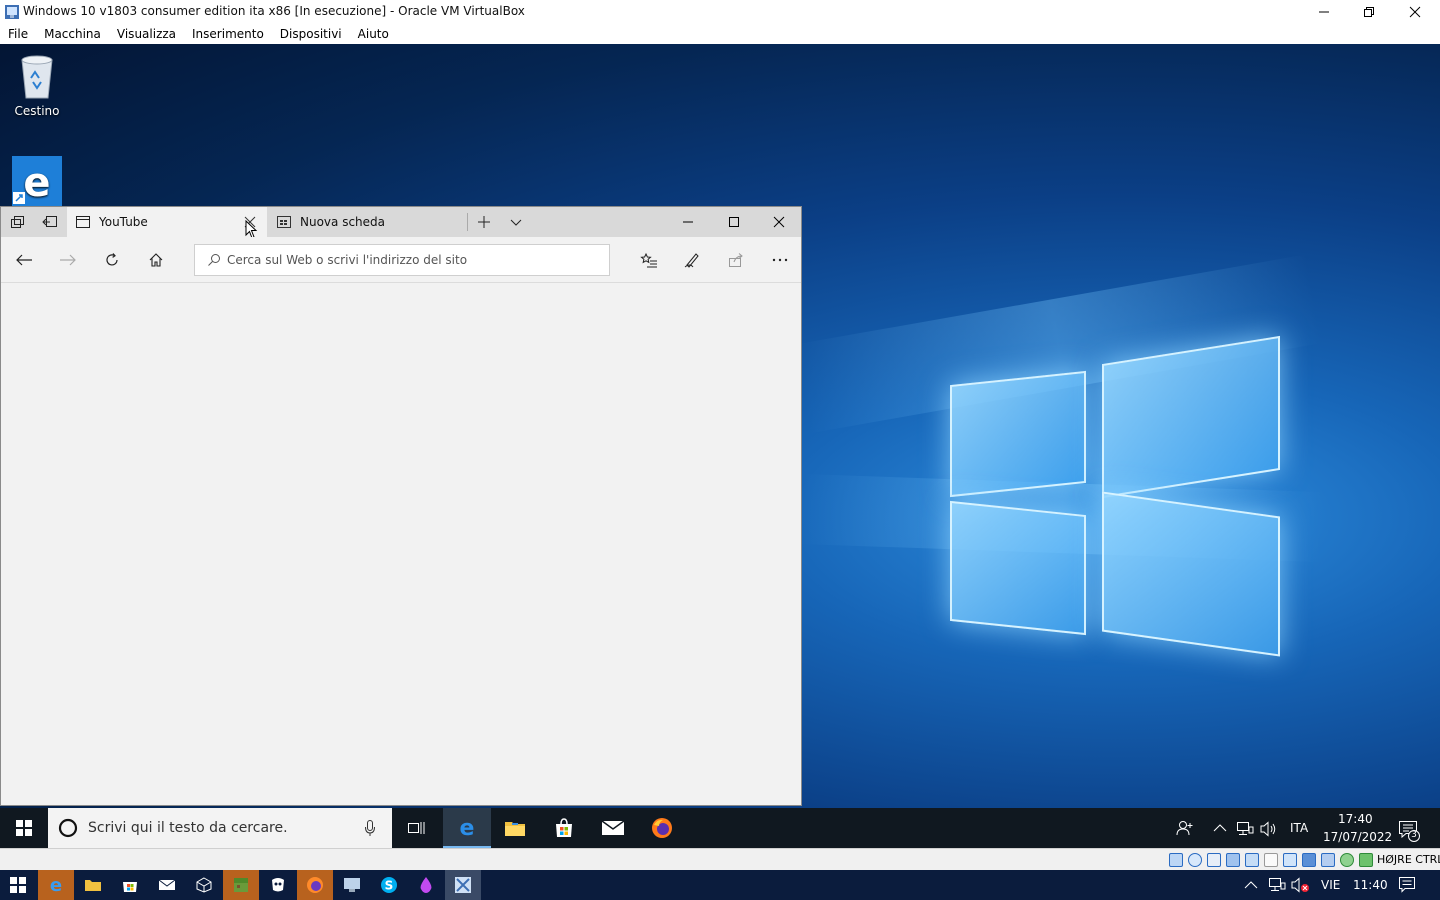 The image size is (1440, 900). Describe the element at coordinates (343, 222) in the screenshot. I see `tab-label: Nuova scheda` at that location.